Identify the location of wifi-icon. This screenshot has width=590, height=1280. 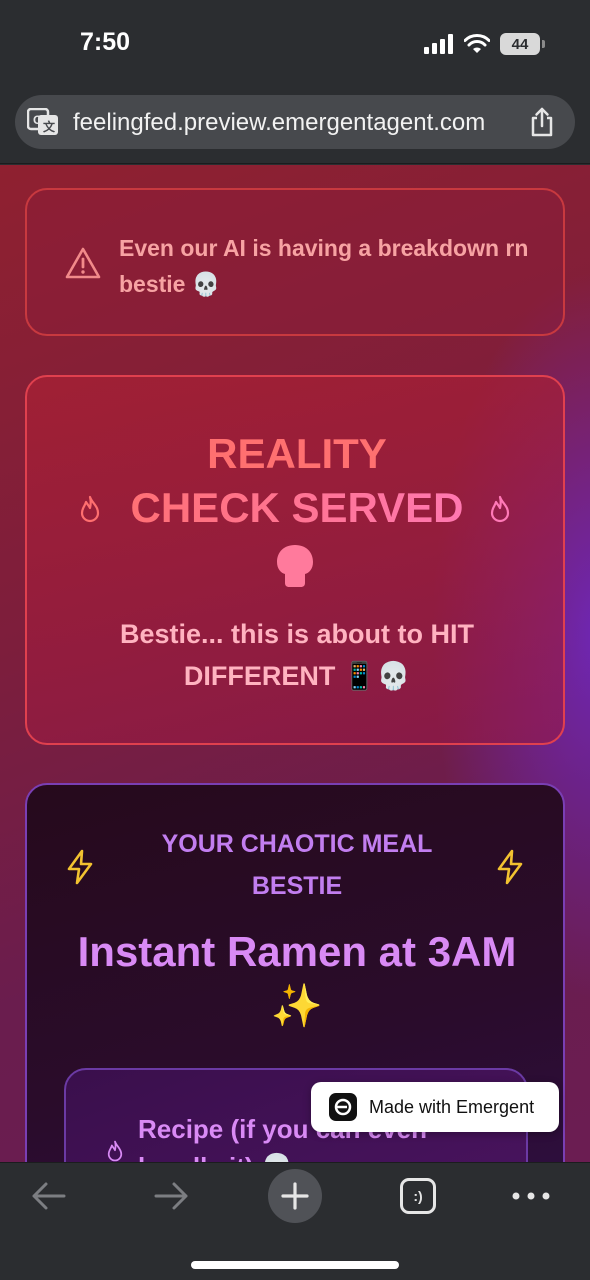
(477, 43).